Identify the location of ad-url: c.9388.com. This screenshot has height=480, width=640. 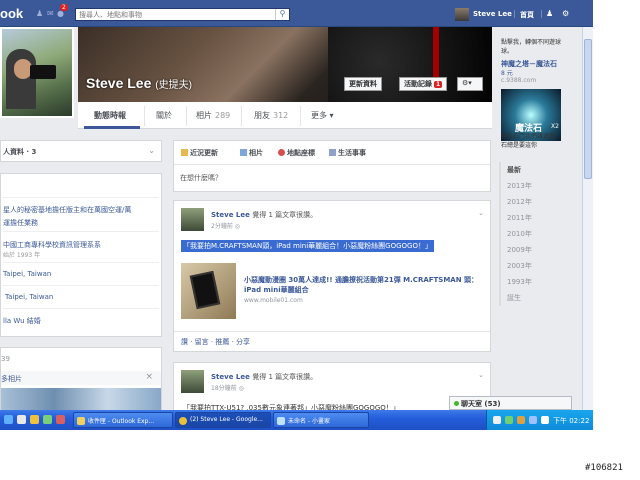
(519, 80).